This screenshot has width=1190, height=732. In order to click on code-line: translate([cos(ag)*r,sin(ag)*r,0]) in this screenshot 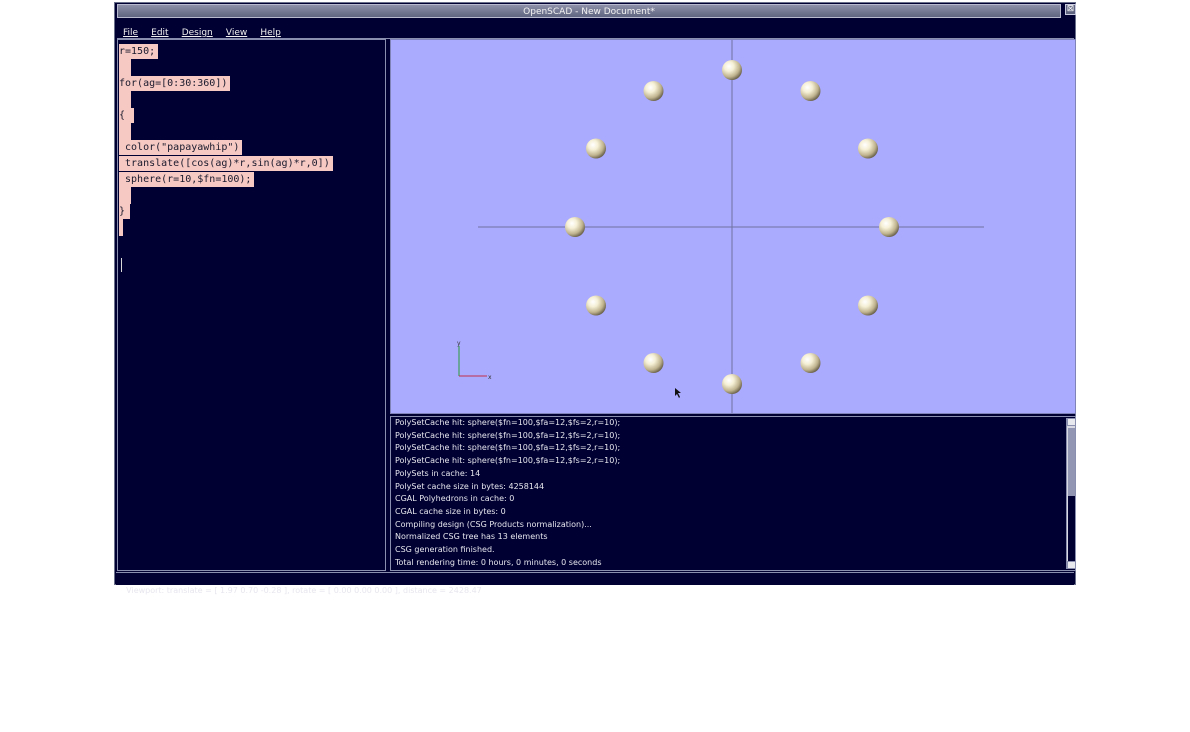, I will do `click(226, 163)`.